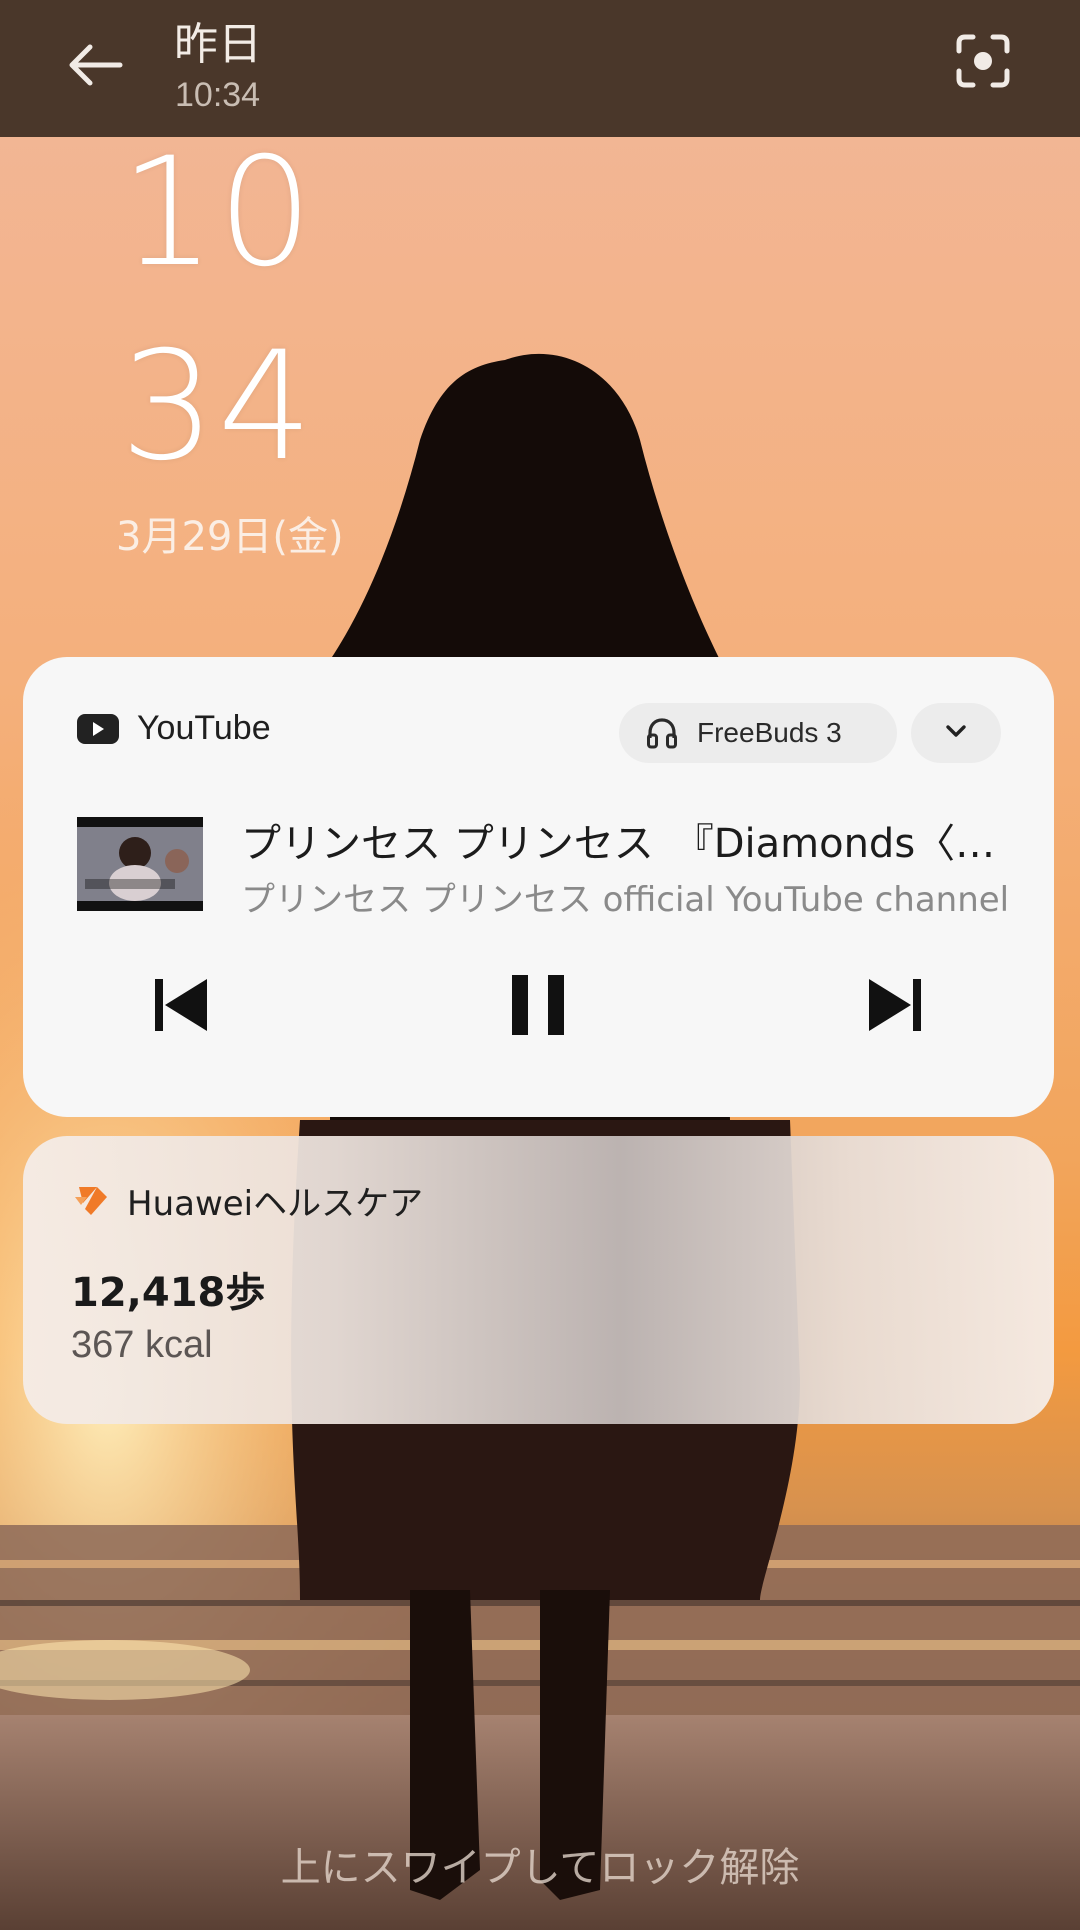  I want to click on screen-scan-icon, so click(983, 63).